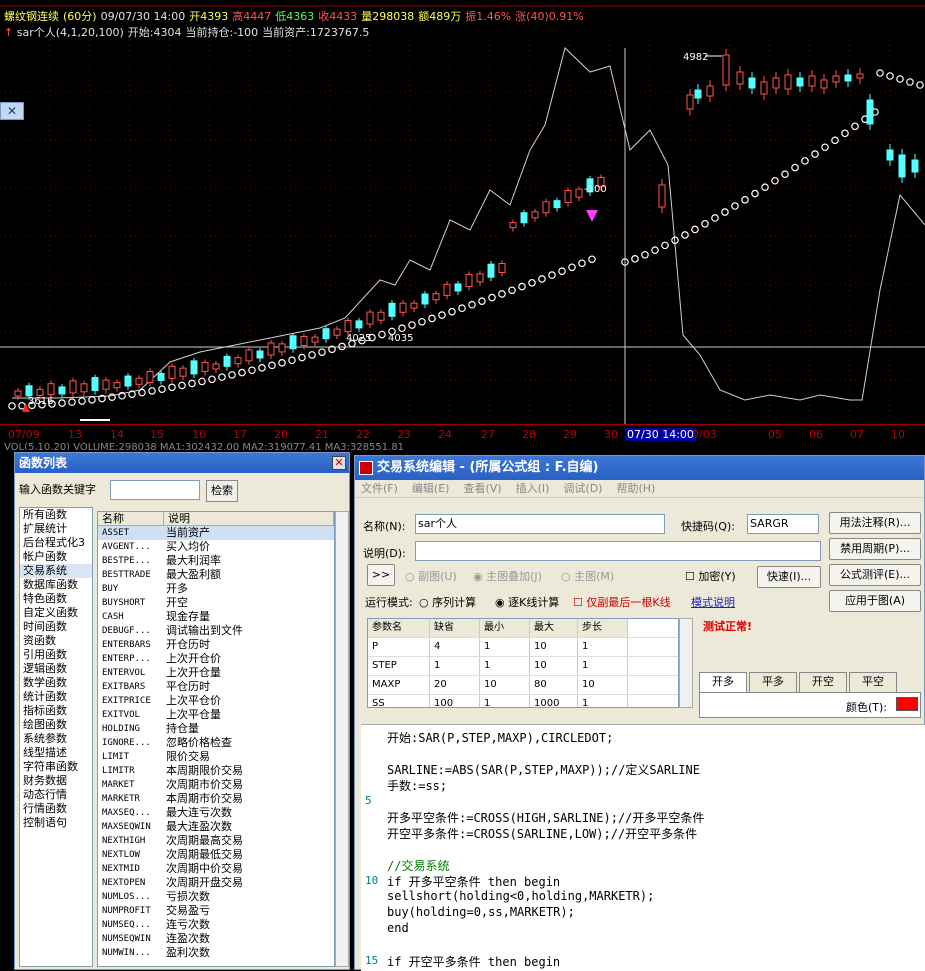 This screenshot has width=925, height=971. Describe the element at coordinates (399, 666) in the screenshot. I see `param-cell: STEP` at that location.